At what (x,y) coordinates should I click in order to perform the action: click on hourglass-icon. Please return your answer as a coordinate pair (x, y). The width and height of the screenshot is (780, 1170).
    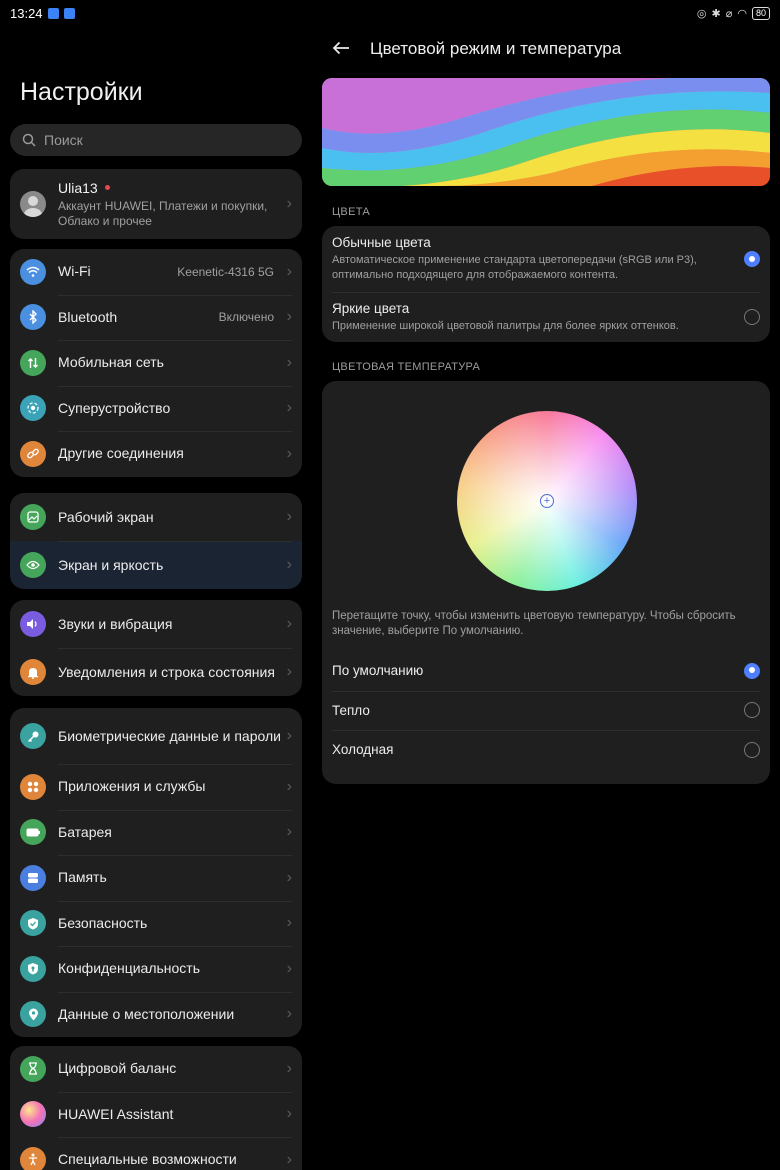
    Looking at the image, I should click on (33, 1068).